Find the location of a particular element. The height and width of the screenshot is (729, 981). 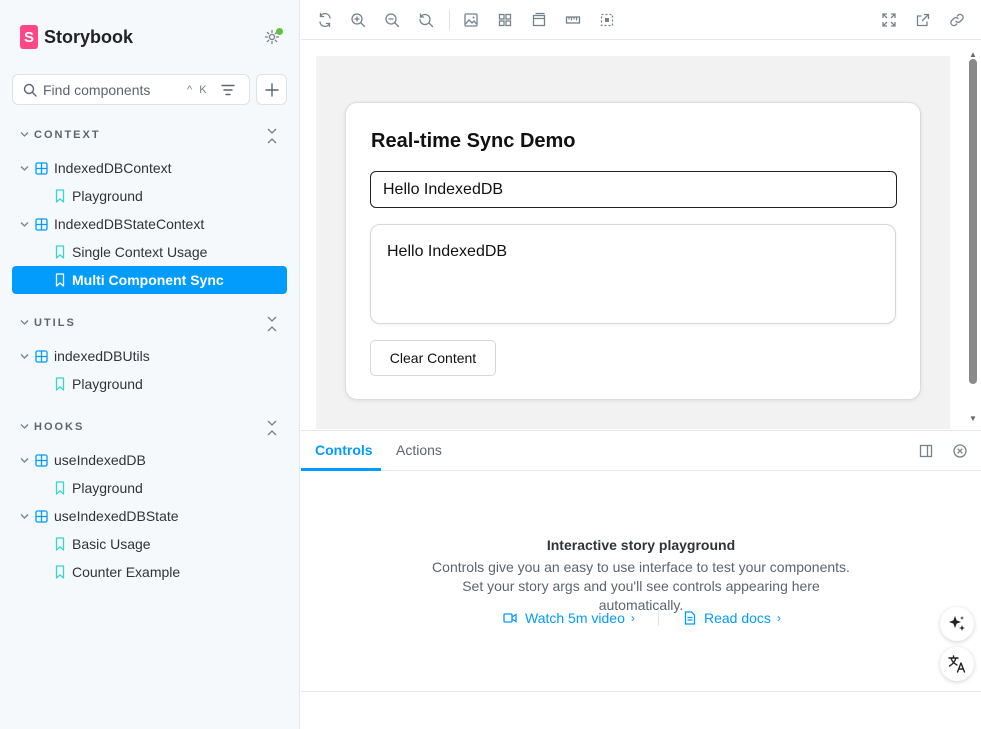

brand: S Storybook is located at coordinates (76, 37).